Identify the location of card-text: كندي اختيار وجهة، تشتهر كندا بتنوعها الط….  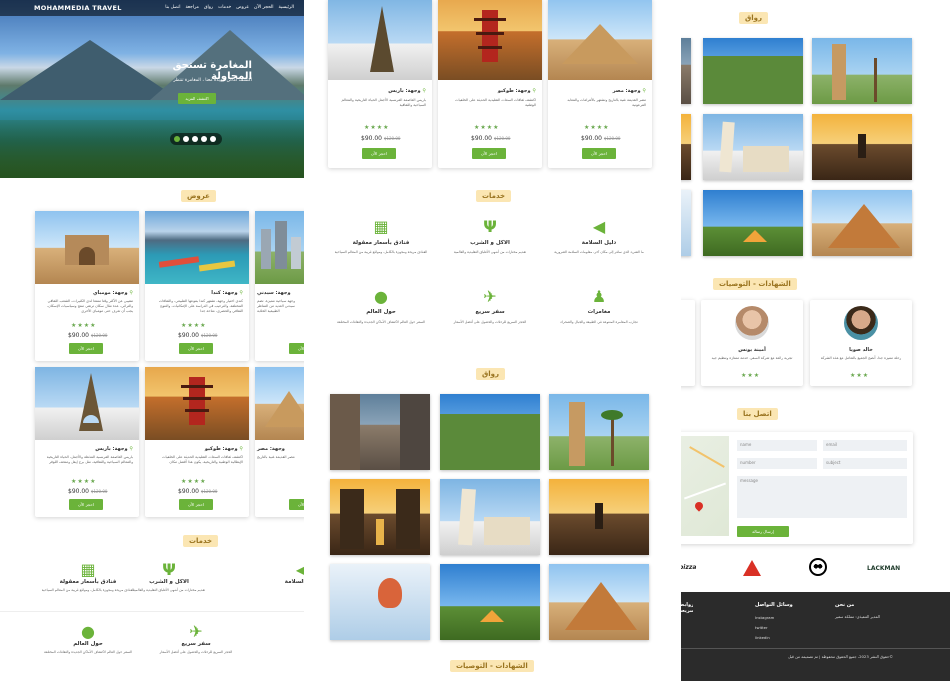
(200, 306).